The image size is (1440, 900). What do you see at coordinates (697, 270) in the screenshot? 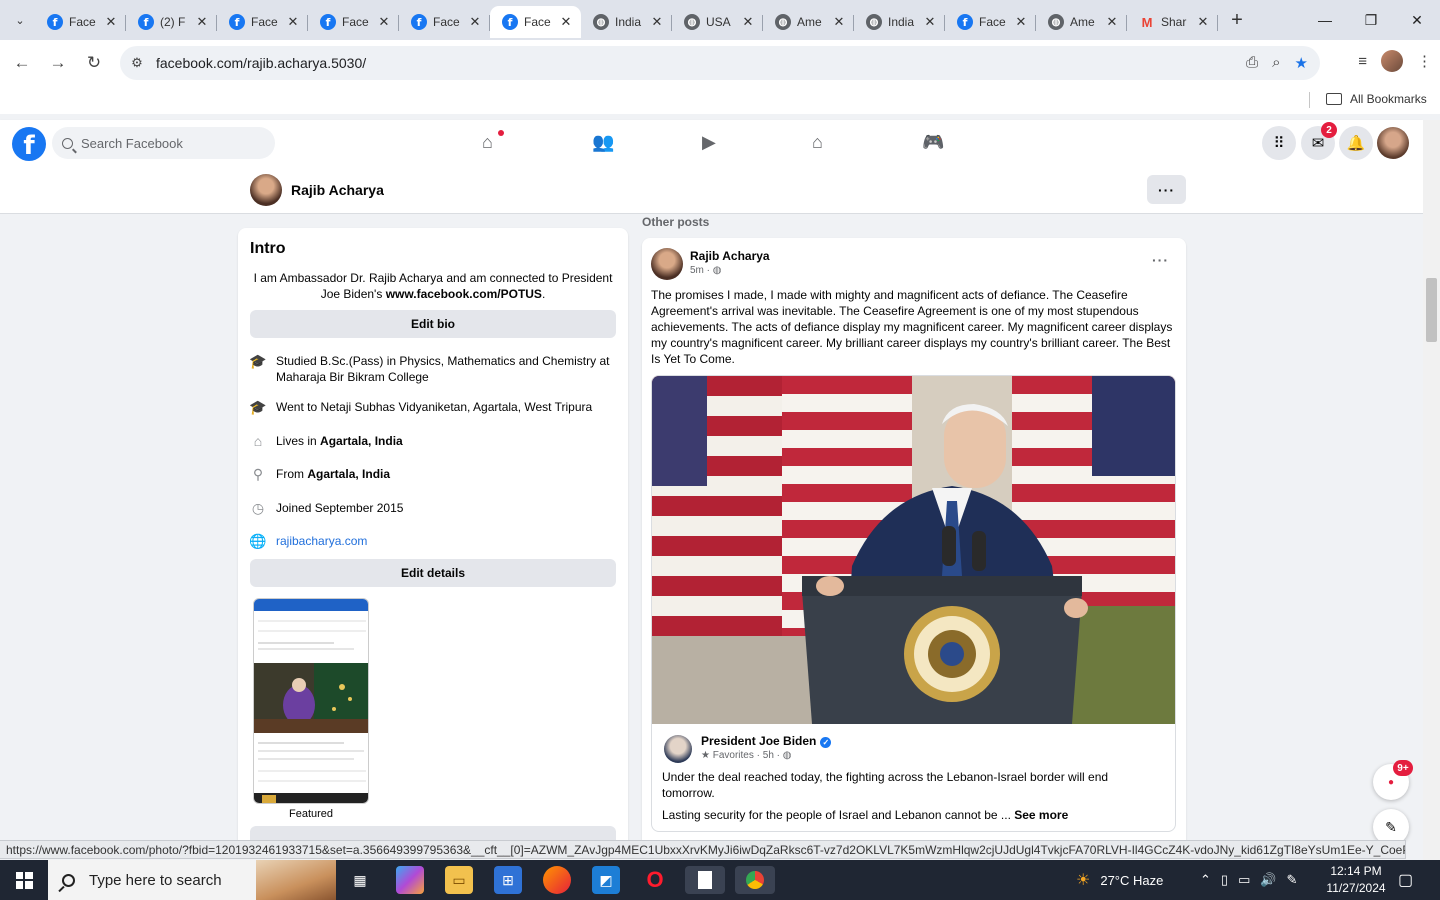
I see `post-time-text: 5m` at bounding box center [697, 270].